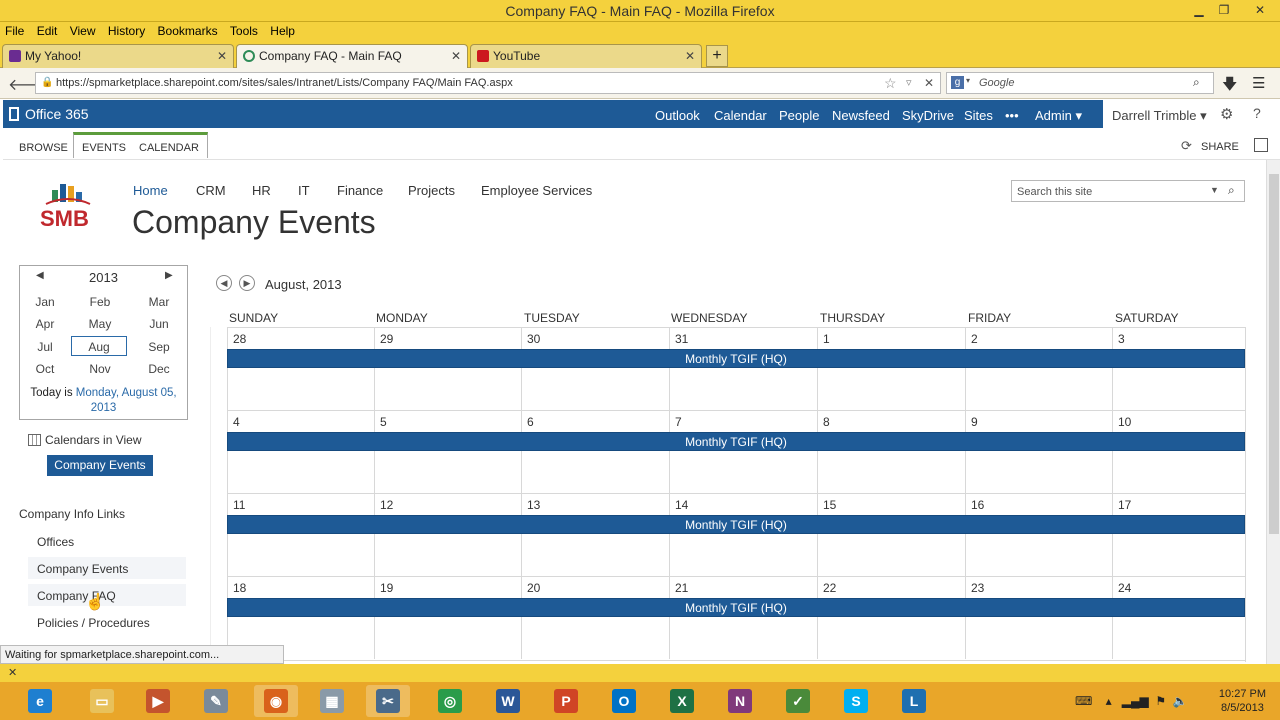 Image resolution: width=1280 pixels, height=720 pixels. What do you see at coordinates (1058, 116) in the screenshot?
I see `suite-nav-admin: Admin ▾` at bounding box center [1058, 116].